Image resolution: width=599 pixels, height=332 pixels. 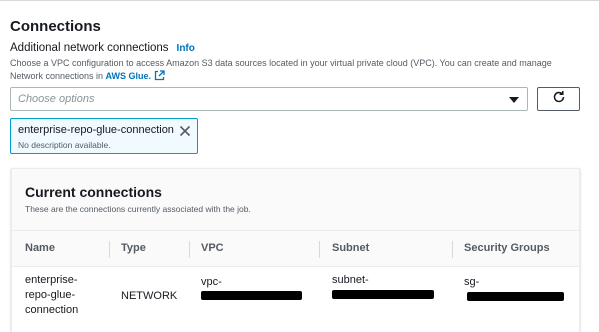 What do you see at coordinates (133, 248) in the screenshot?
I see `column-header-type: Type` at bounding box center [133, 248].